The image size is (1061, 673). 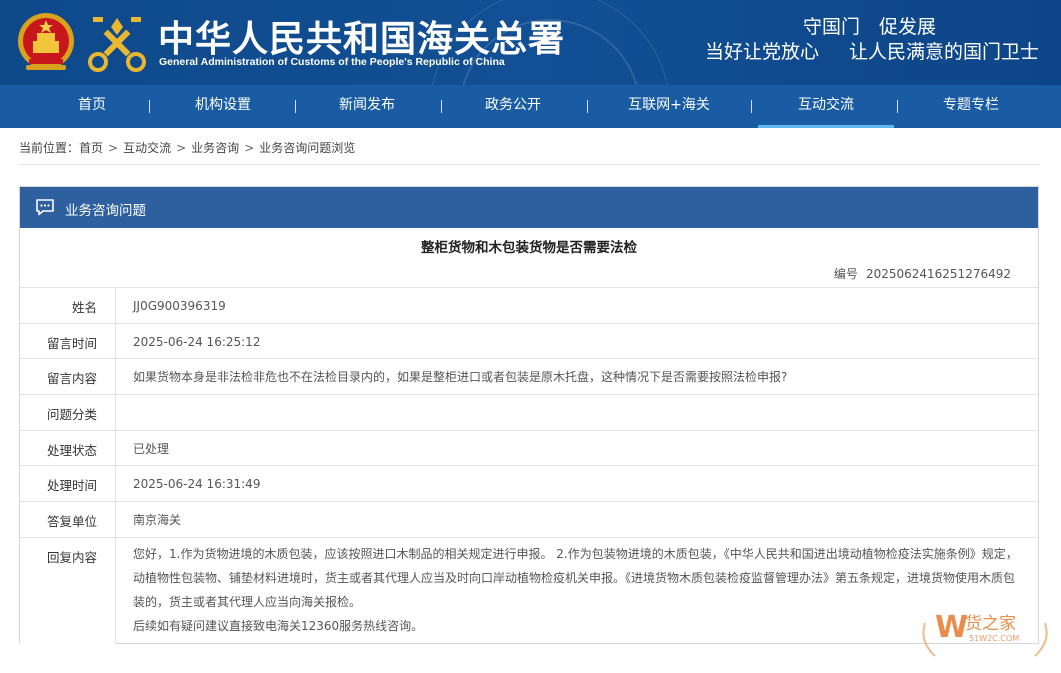 What do you see at coordinates (179, 306) in the screenshot?
I see `row-value: JJ0G900396319` at bounding box center [179, 306].